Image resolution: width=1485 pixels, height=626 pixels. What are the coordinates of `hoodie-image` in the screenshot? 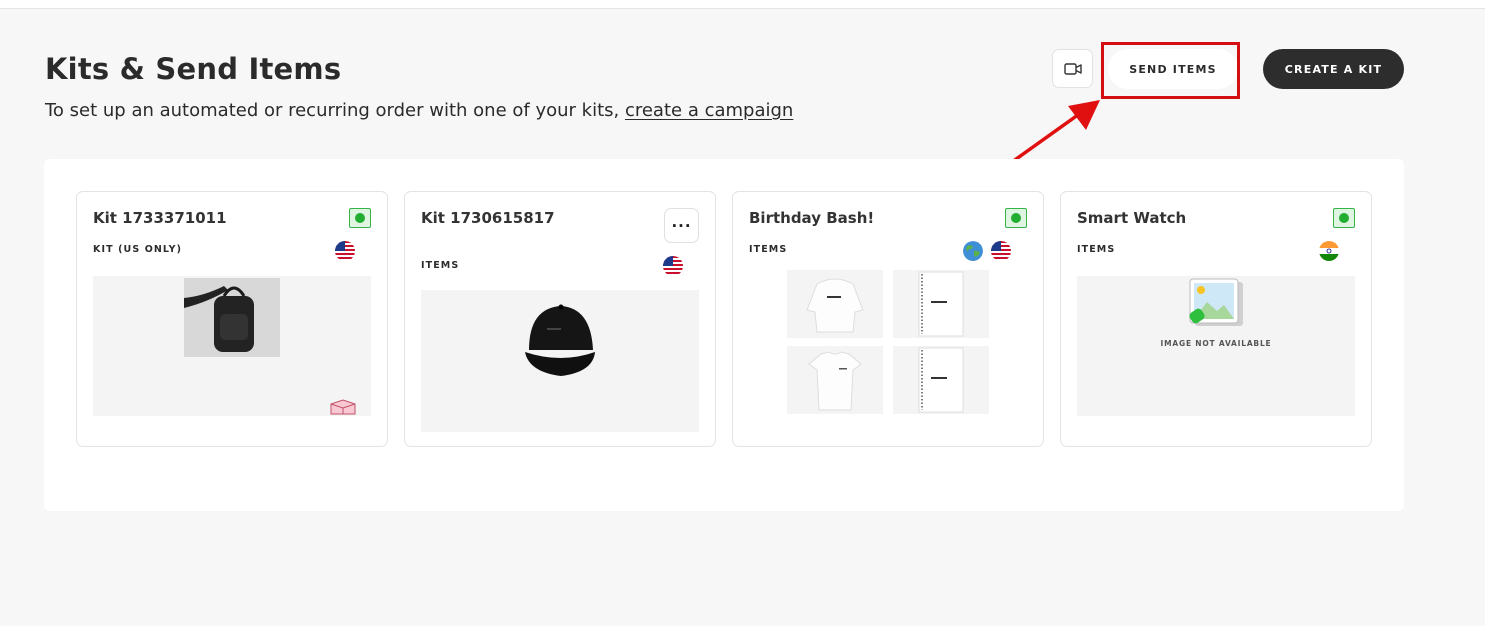 It's located at (835, 304).